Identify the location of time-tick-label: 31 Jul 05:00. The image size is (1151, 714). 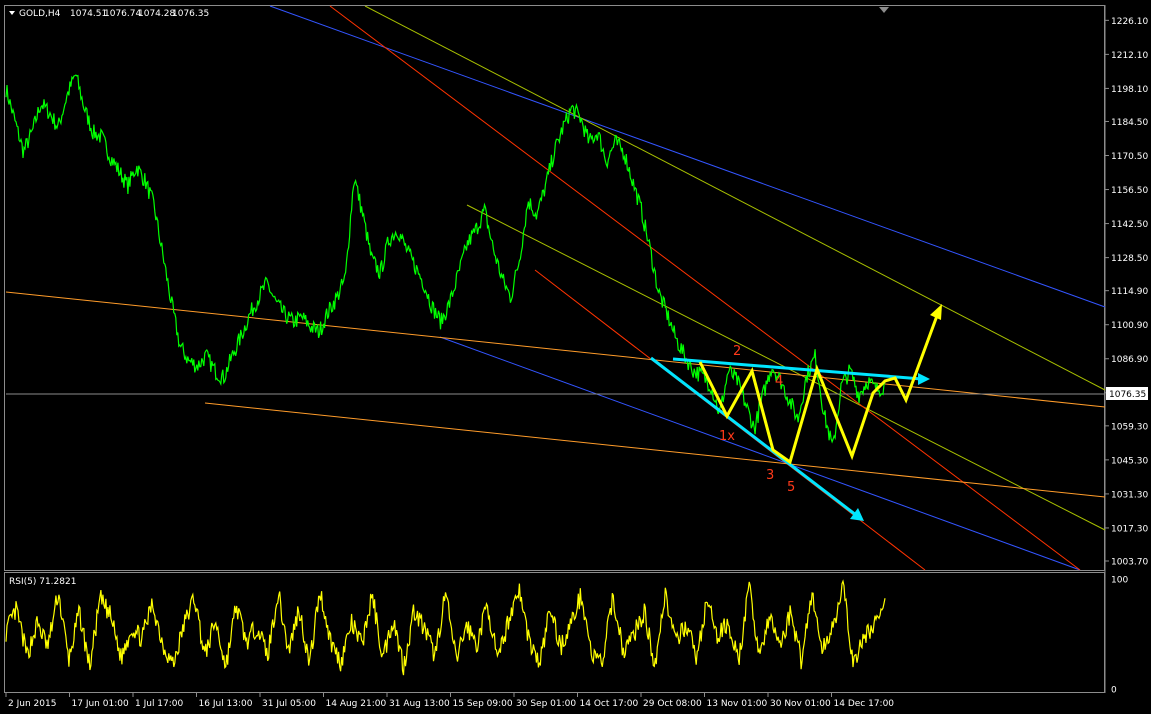
(289, 704).